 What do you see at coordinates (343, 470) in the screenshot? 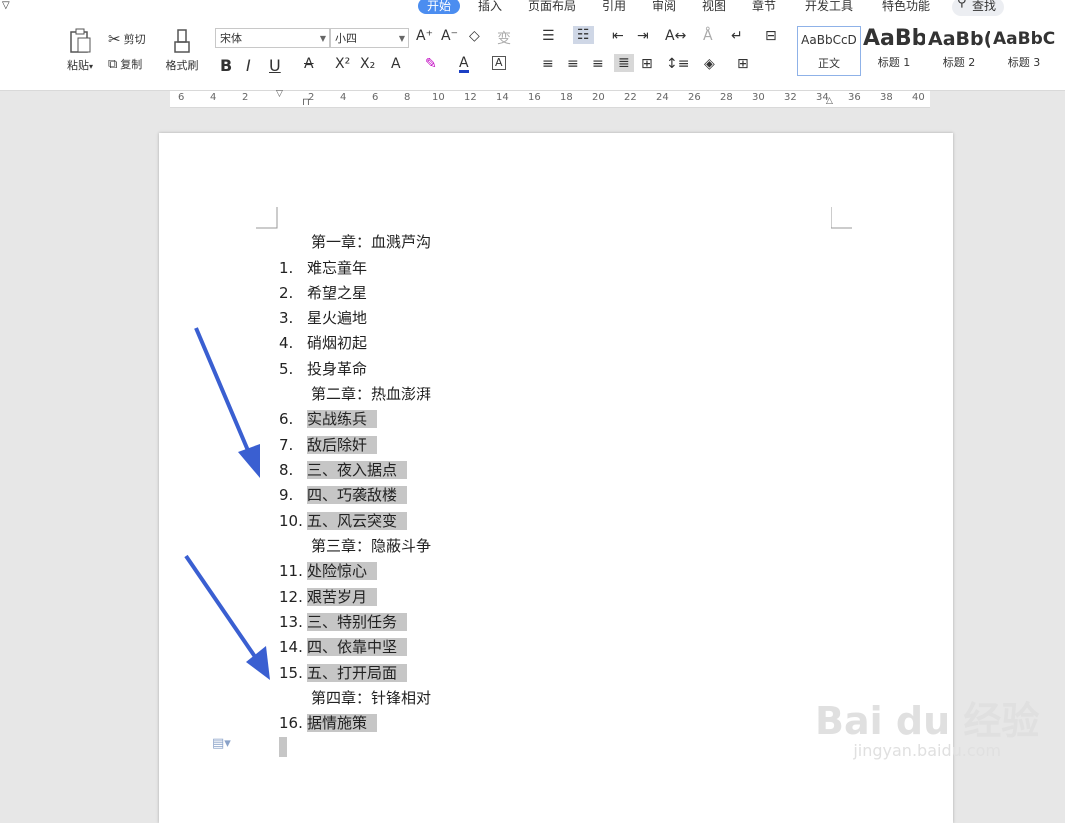
I see `list-item: 8. 三、夜入据点` at bounding box center [343, 470].